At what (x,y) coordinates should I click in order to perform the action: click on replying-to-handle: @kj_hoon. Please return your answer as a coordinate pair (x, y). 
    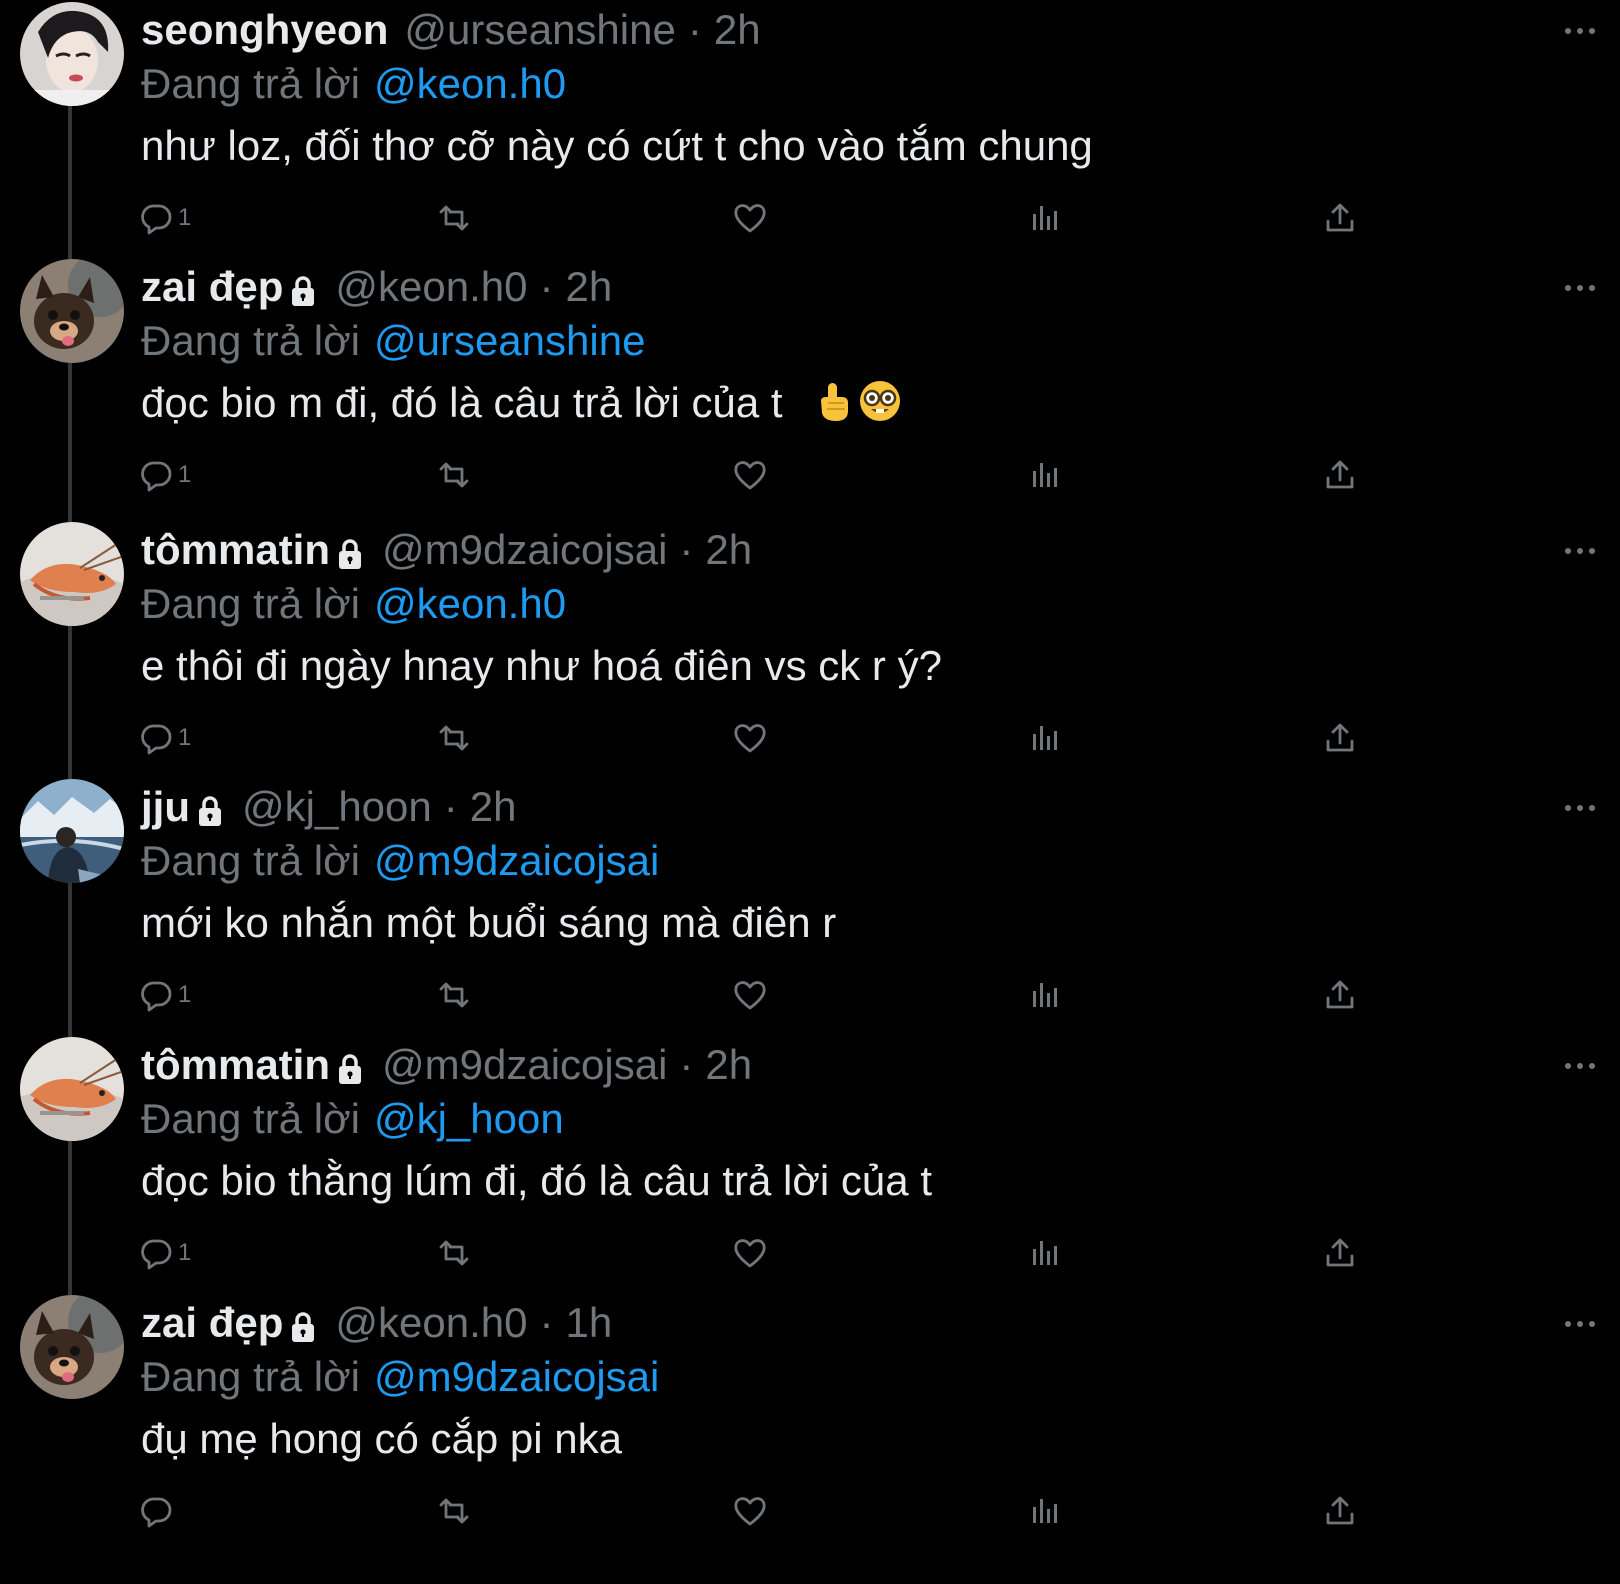
    Looking at the image, I should click on (469, 1119).